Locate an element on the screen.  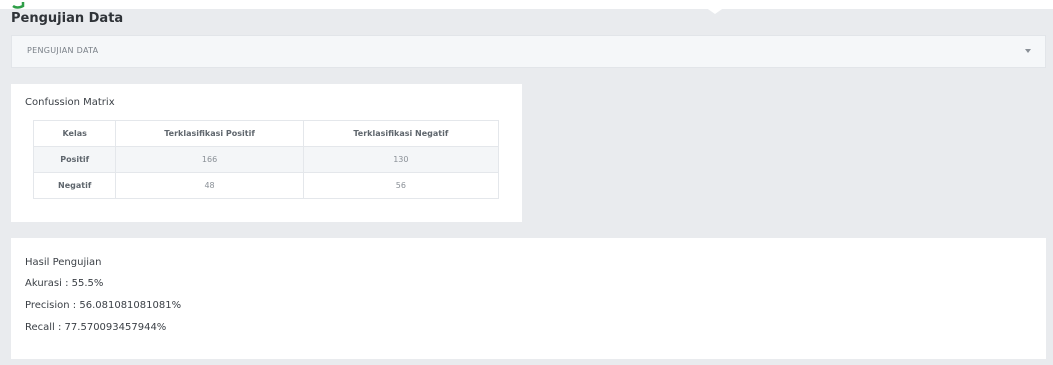
table-row: Positif 166 130 is located at coordinates (266, 159).